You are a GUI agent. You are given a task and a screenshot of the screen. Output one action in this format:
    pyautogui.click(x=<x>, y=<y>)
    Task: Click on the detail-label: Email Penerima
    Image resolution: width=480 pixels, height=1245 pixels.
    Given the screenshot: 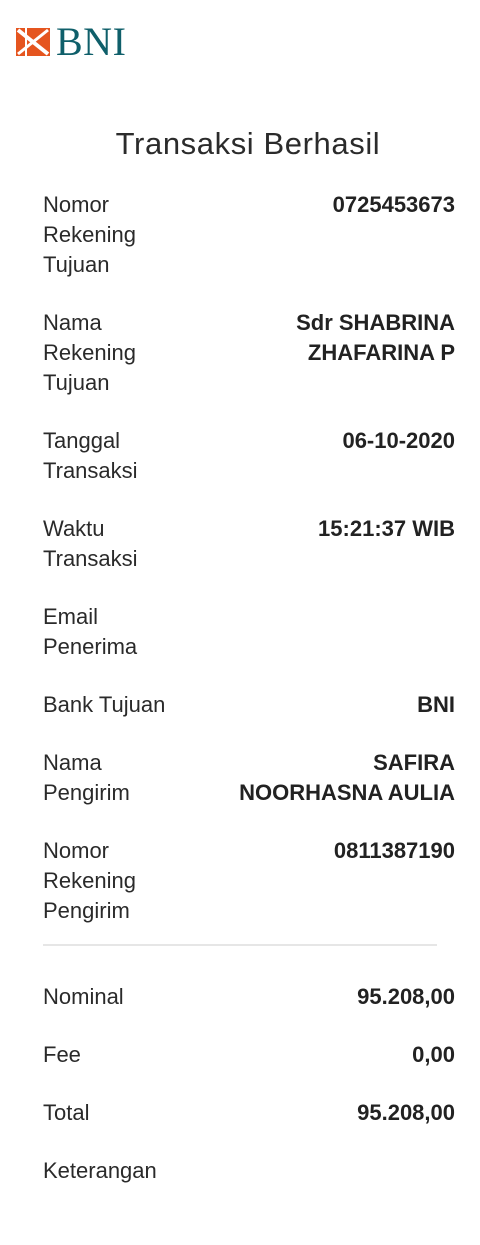 What is the action you would take?
    pyautogui.click(x=90, y=631)
    